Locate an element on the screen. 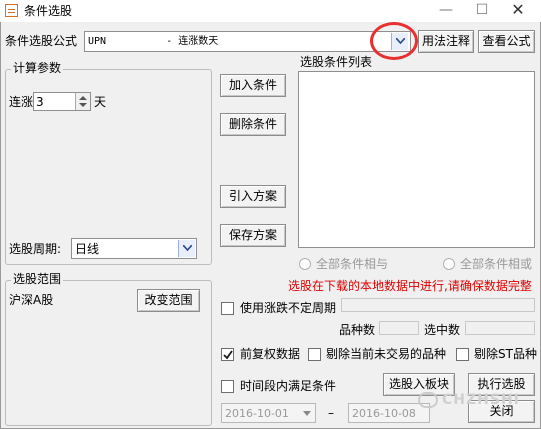  period-value: 日线 is located at coordinates (87, 249).